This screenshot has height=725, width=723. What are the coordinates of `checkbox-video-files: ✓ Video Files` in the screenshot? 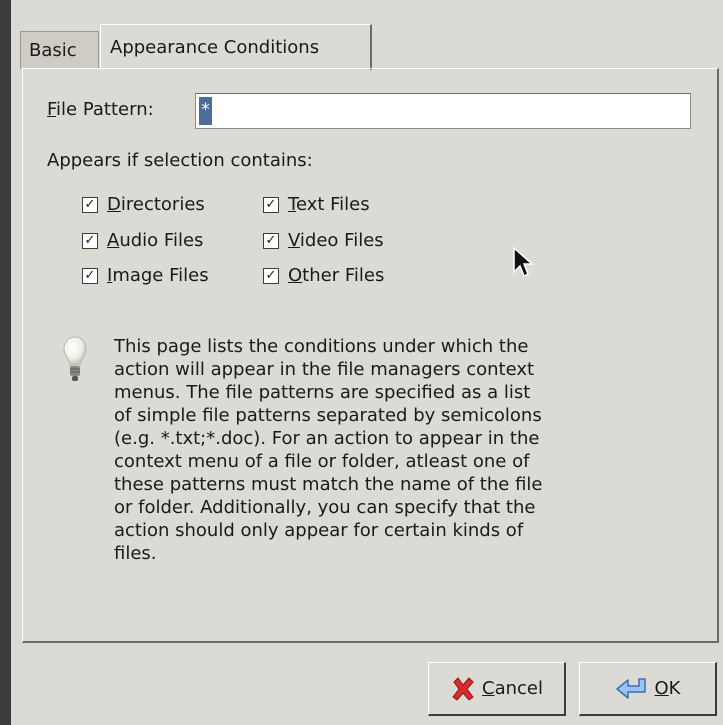 It's located at (323, 240).